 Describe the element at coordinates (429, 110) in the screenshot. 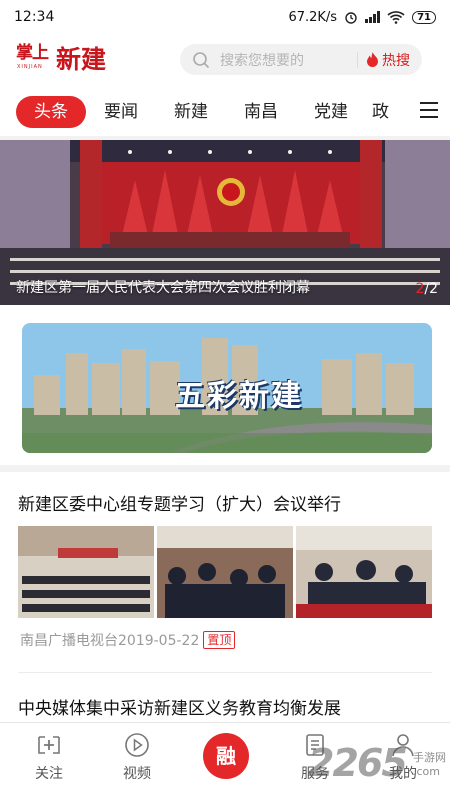

I see `channel-menu-icon` at that location.